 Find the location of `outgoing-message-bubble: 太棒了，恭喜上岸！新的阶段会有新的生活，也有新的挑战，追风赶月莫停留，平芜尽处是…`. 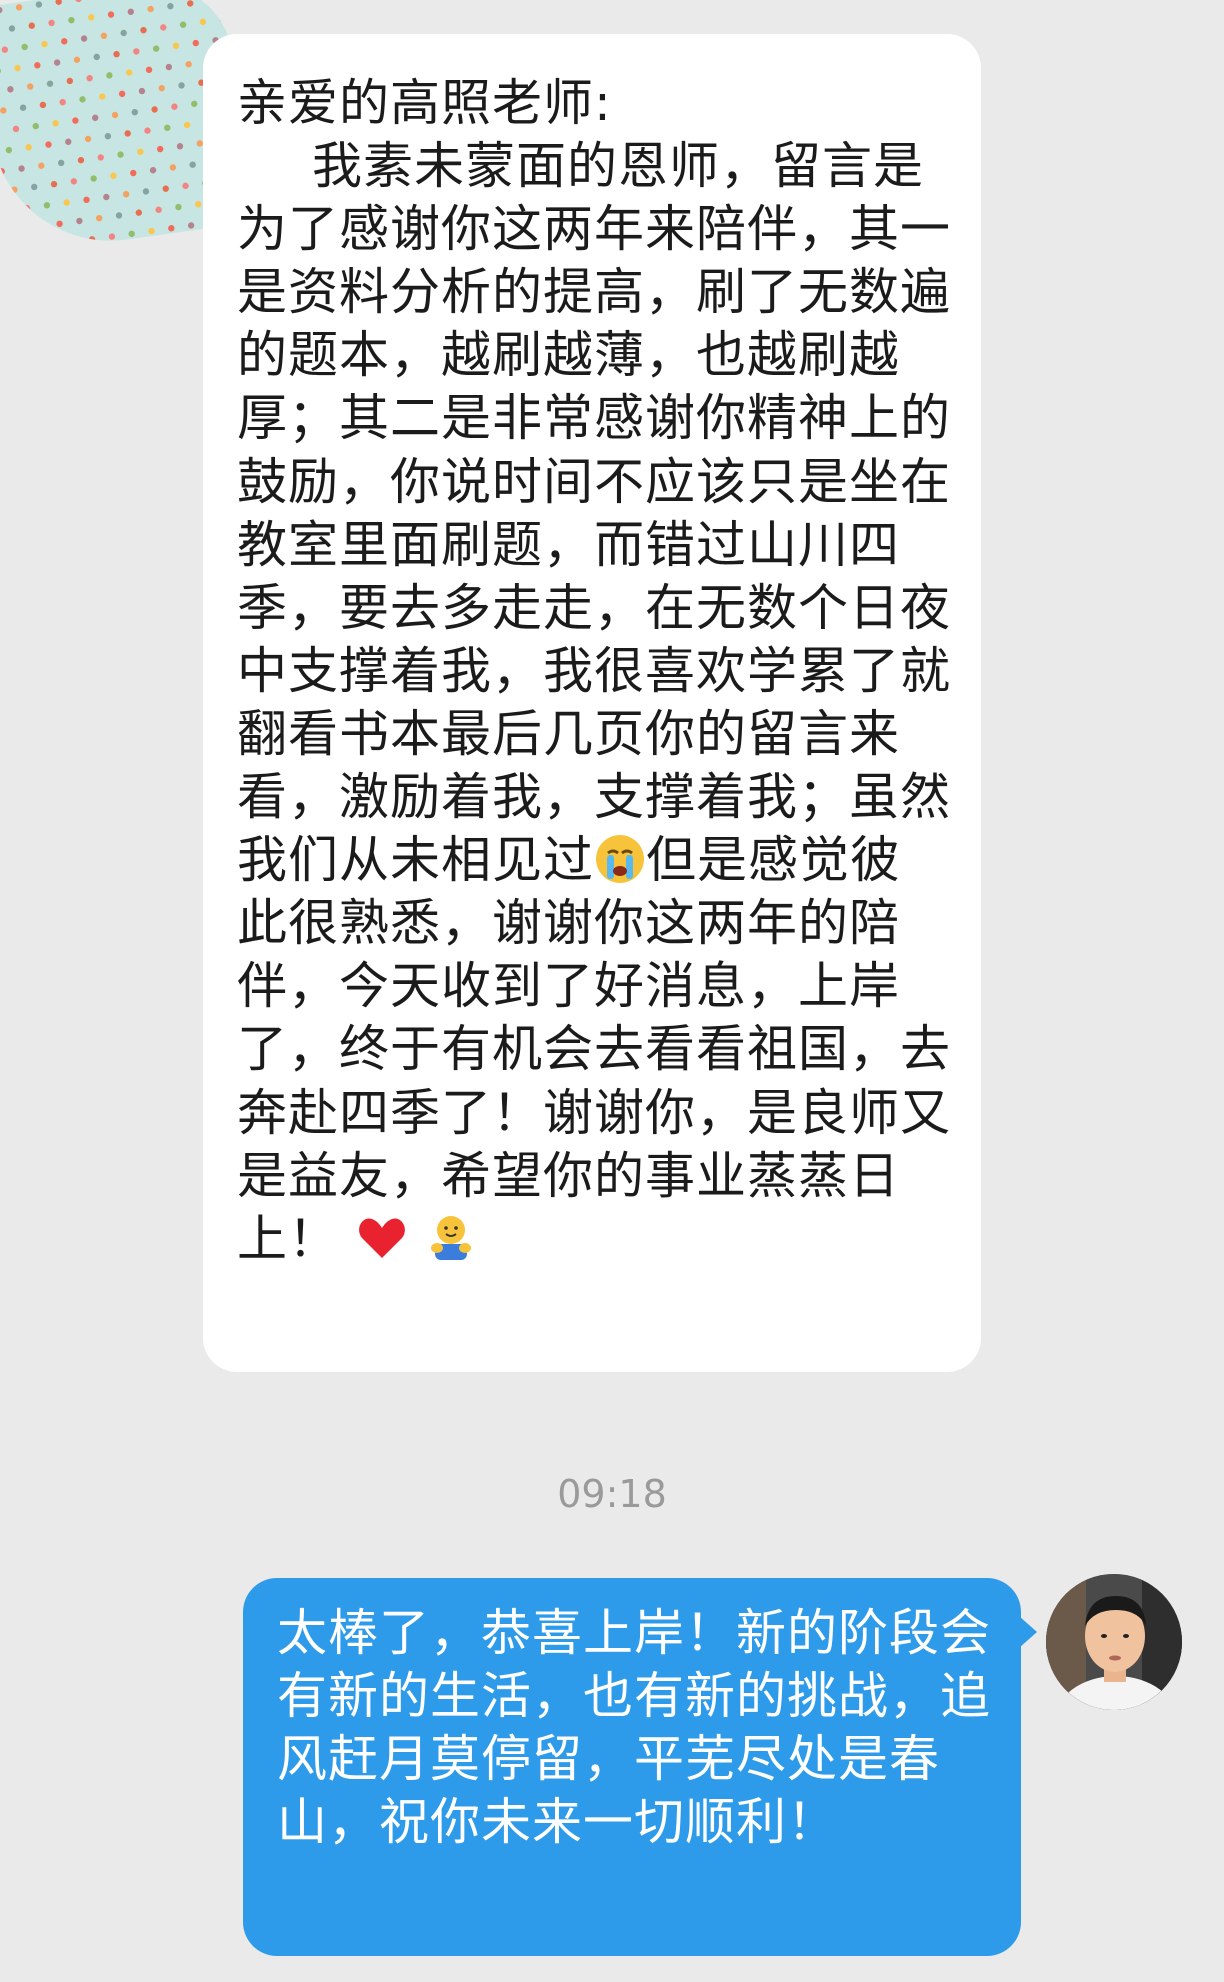

outgoing-message-bubble: 太棒了，恭喜上岸！新的阶段会有新的生活，也有新的挑战，追风赶月莫停留，平芜尽处是… is located at coordinates (640, 1767).